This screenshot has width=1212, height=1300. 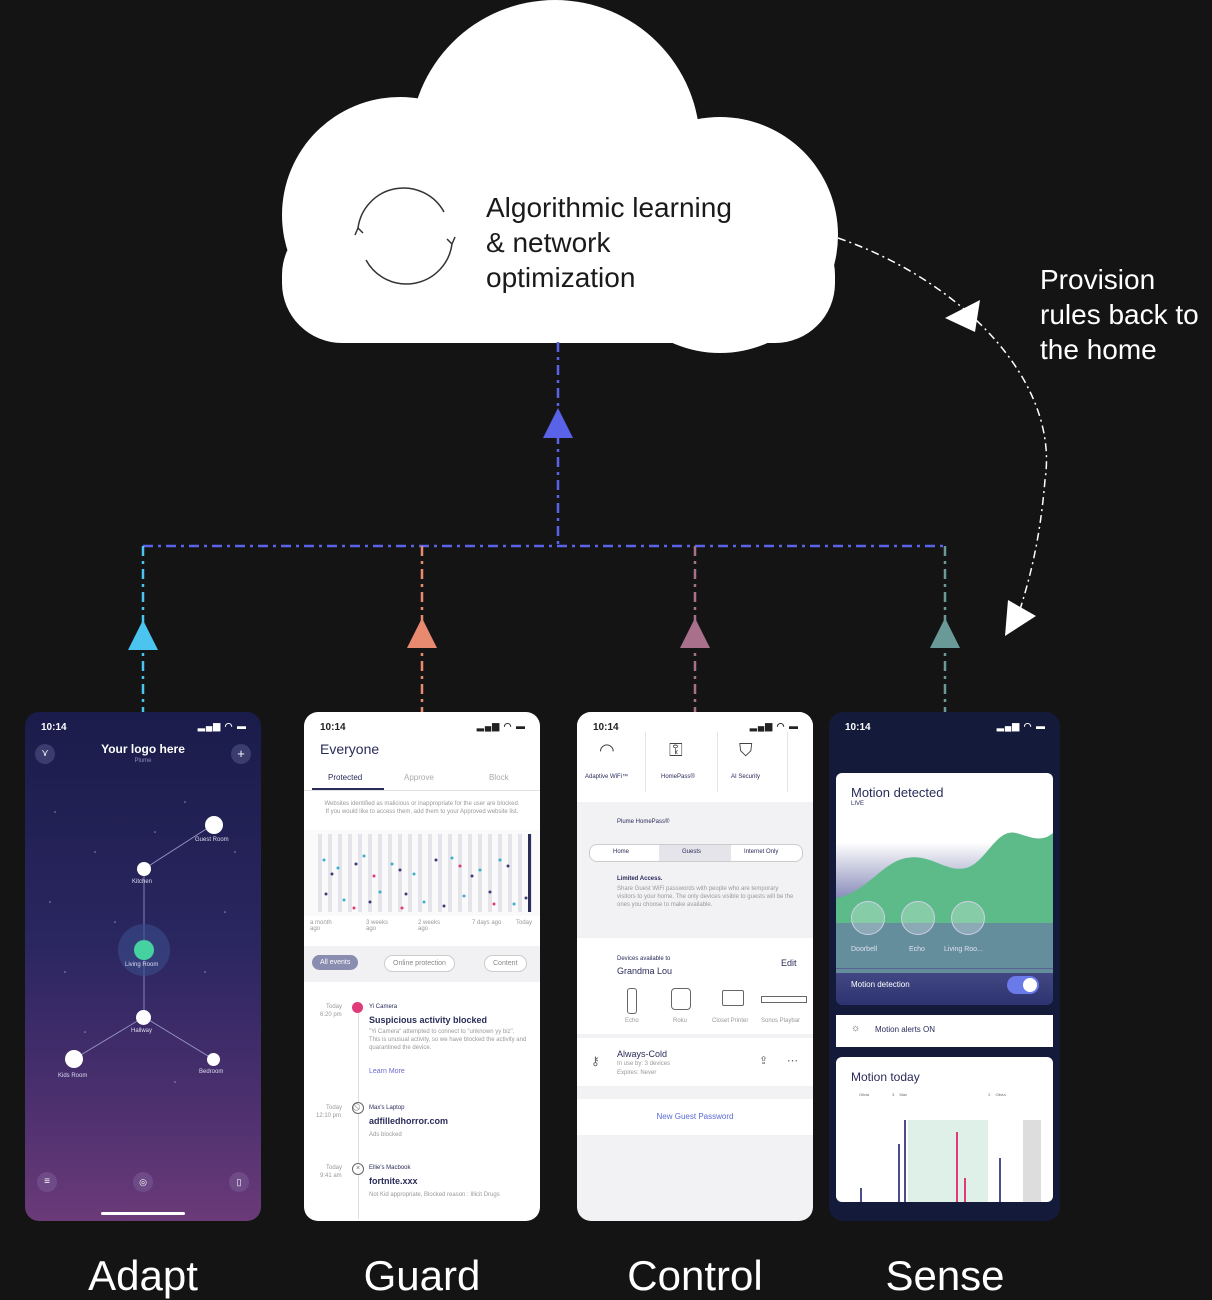 What do you see at coordinates (335, 962) in the screenshot?
I see `filter-all-events: All events` at bounding box center [335, 962].